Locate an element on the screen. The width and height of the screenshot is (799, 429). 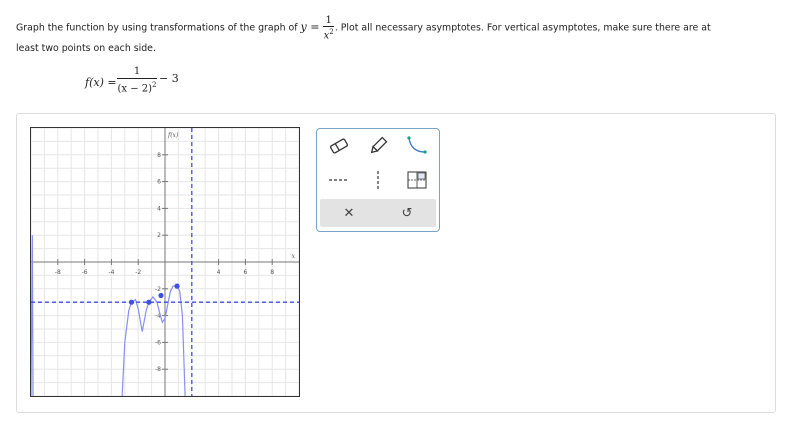
x-tick-label: -8 is located at coordinates (58, 272).